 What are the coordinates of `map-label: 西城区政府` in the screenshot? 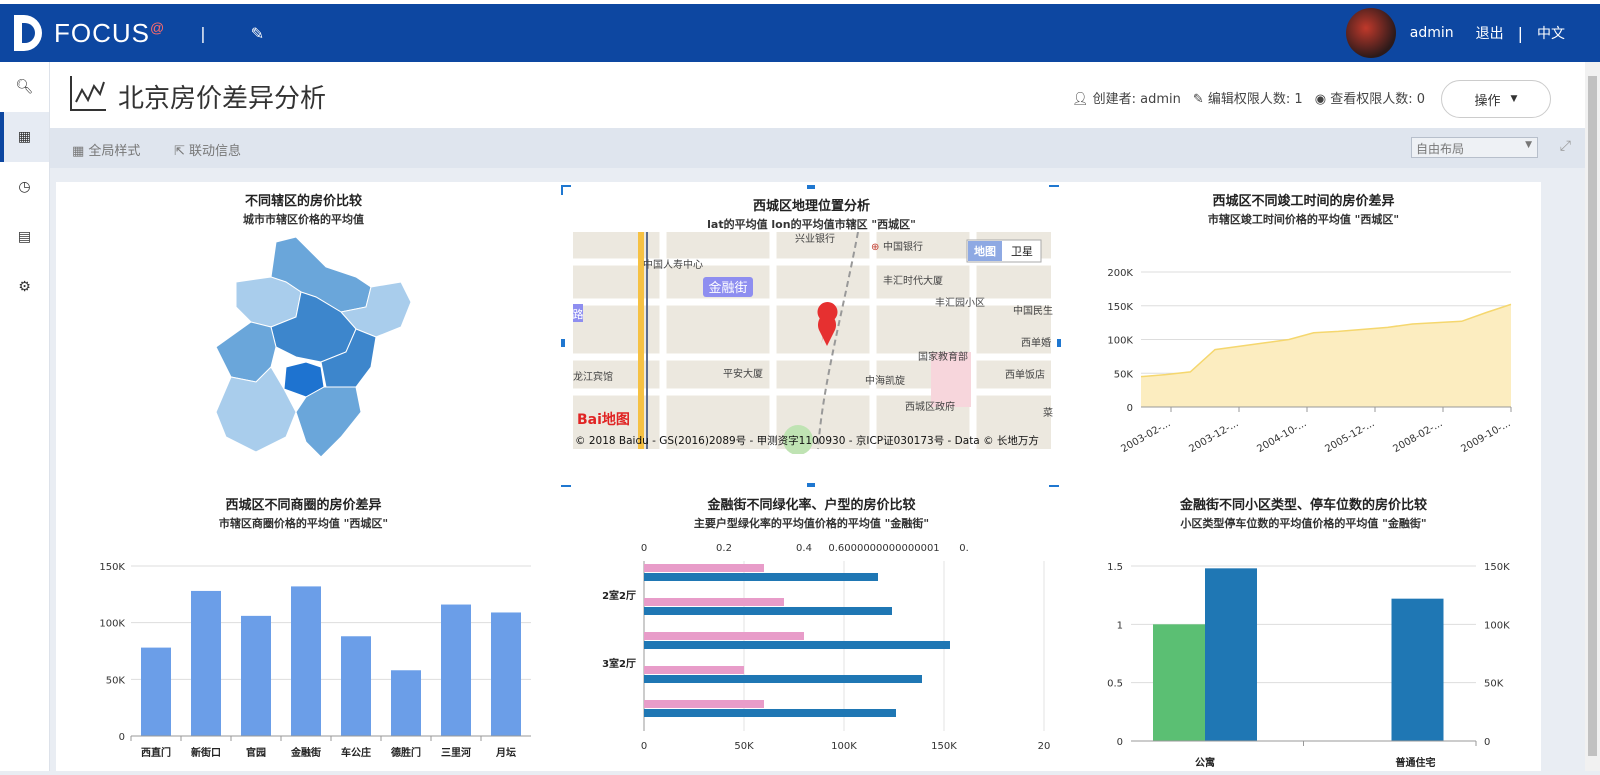 It's located at (930, 406).